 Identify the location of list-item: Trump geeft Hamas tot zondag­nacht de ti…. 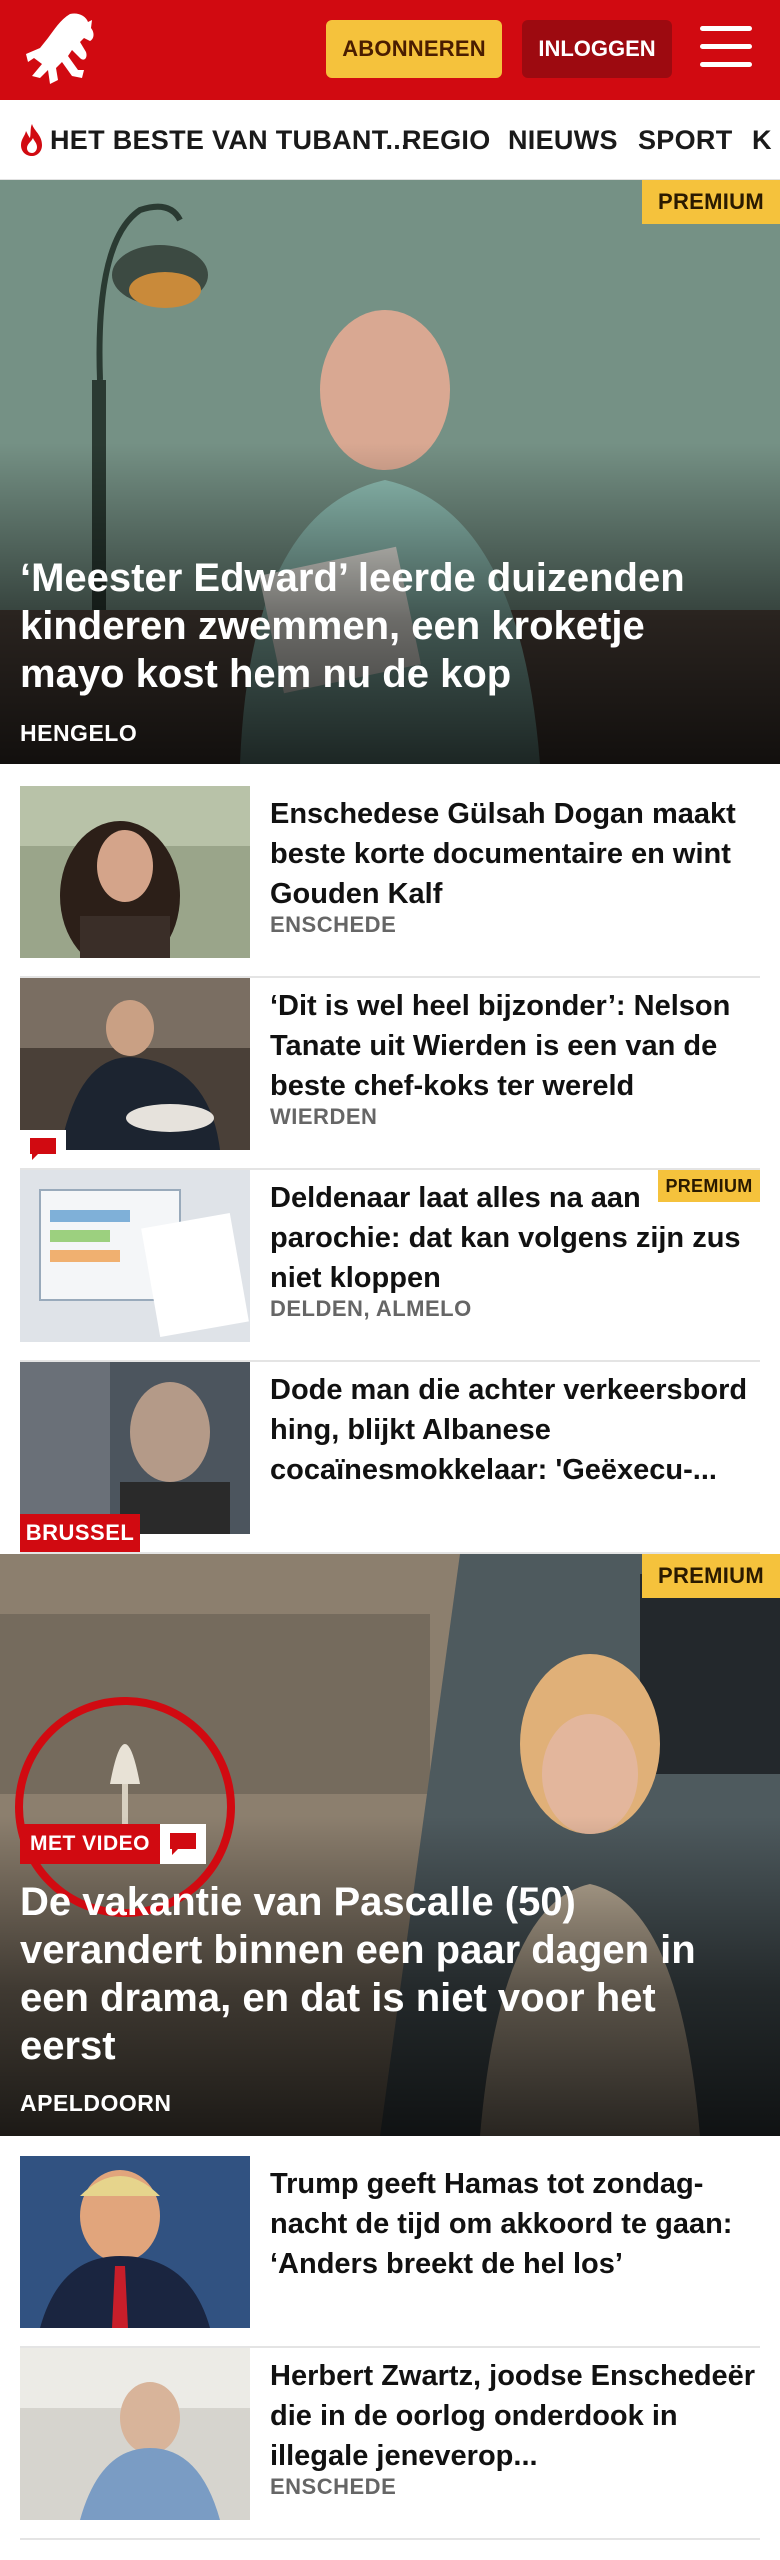
(390, 2252).